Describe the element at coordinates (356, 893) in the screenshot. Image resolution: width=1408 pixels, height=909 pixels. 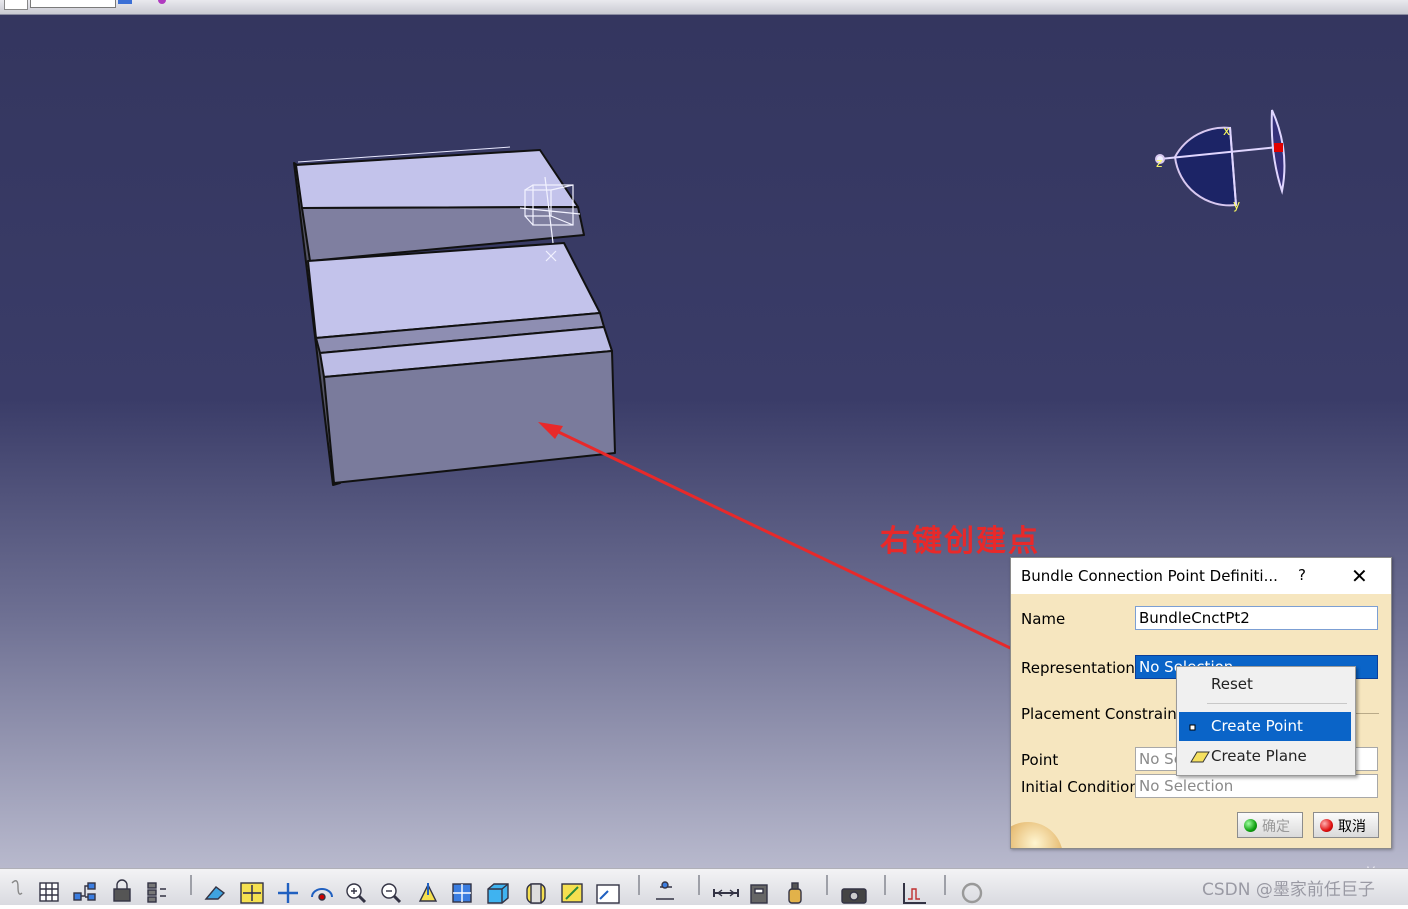
I see `zoom-in-icon` at that location.